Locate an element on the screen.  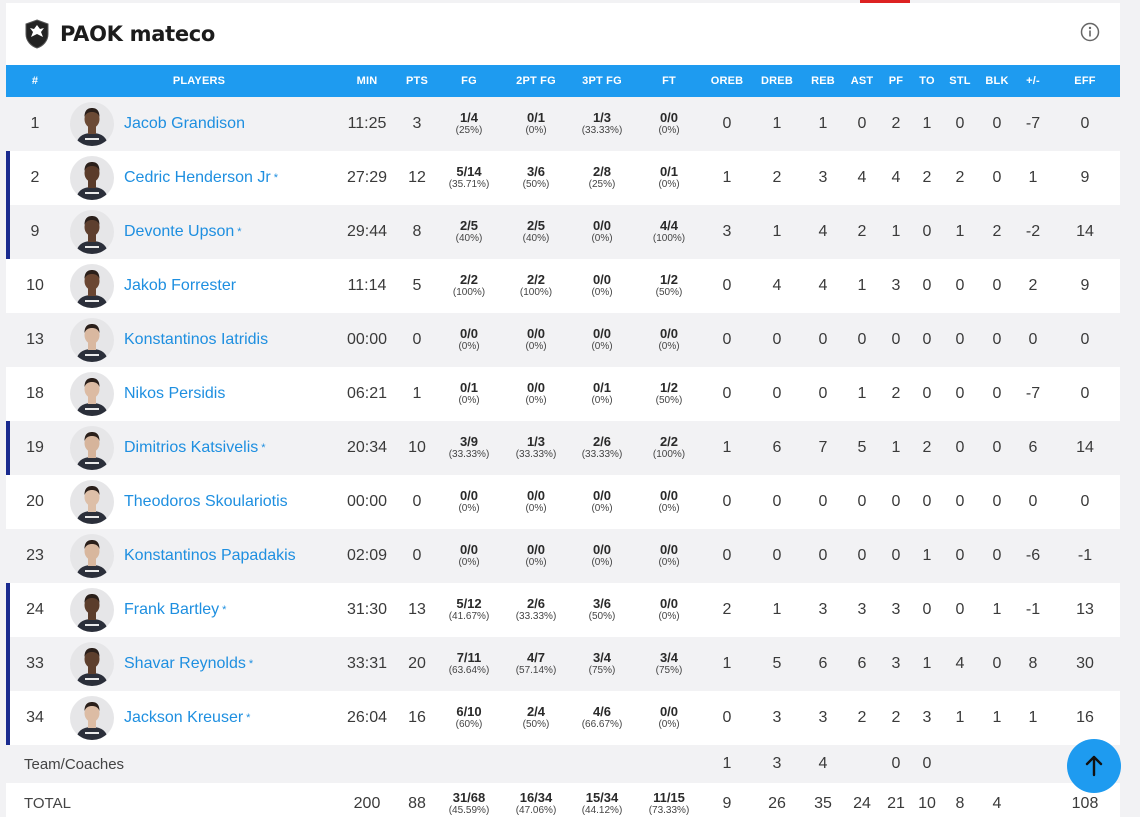
player-cell: Shavar Reynolds * is located at coordinates (199, 664).